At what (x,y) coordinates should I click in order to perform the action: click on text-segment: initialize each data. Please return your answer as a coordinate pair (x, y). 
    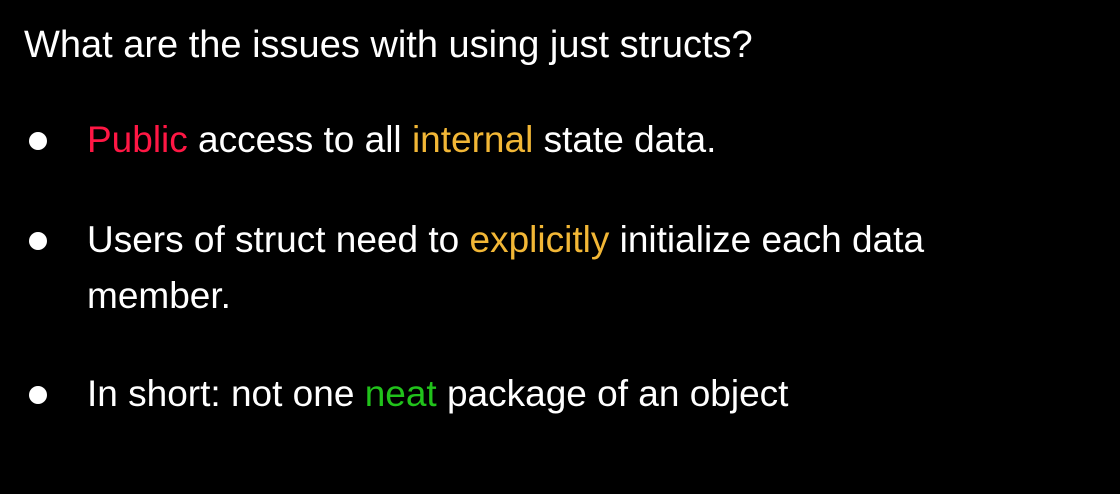
    Looking at the image, I should click on (767, 239).